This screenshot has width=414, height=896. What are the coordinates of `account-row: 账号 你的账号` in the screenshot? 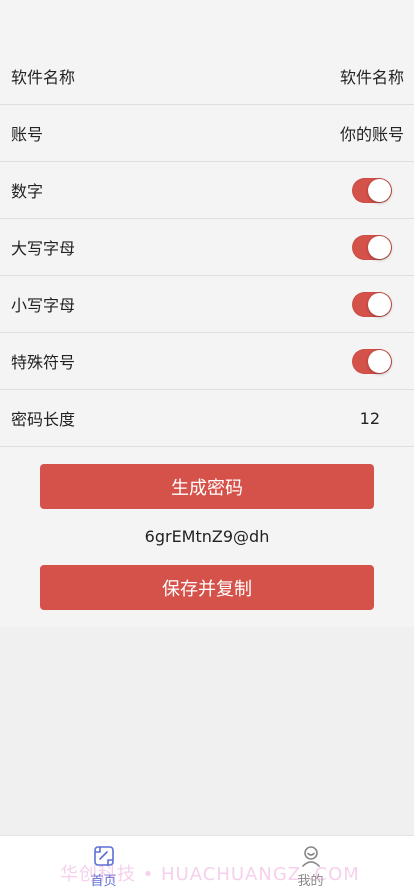 It's located at (207, 133).